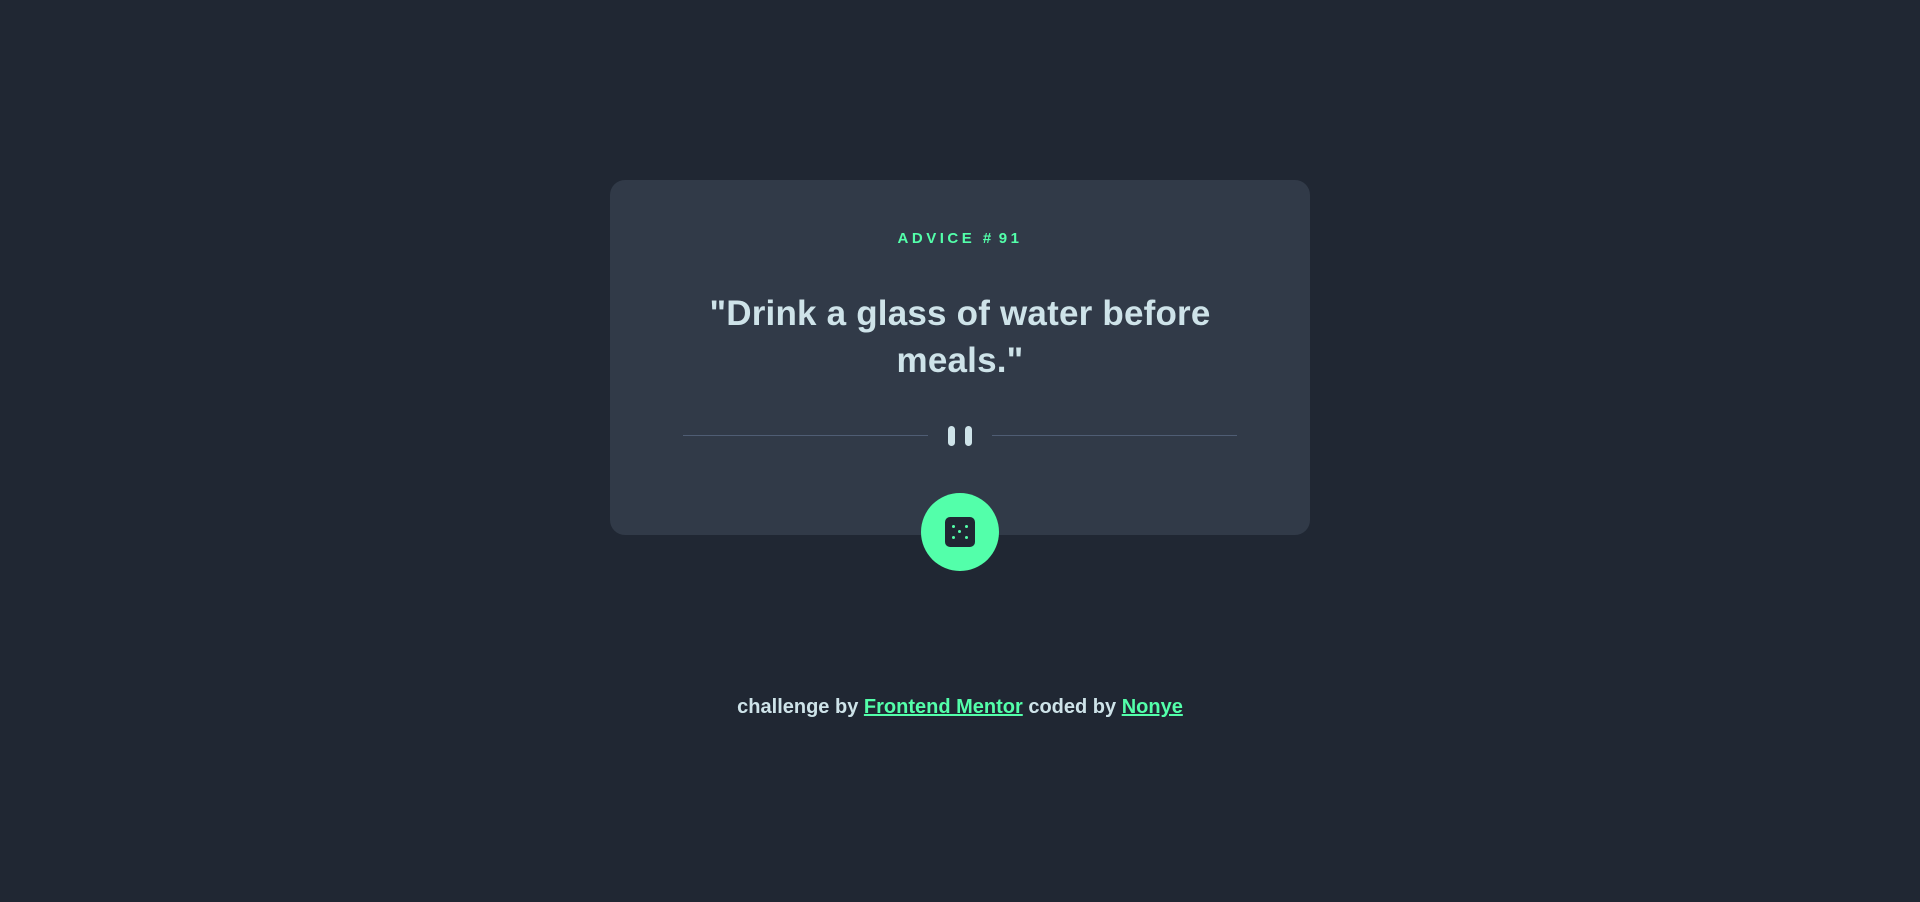  What do you see at coordinates (1072, 707) in the screenshot?
I see `attribution-middle: coded by` at bounding box center [1072, 707].